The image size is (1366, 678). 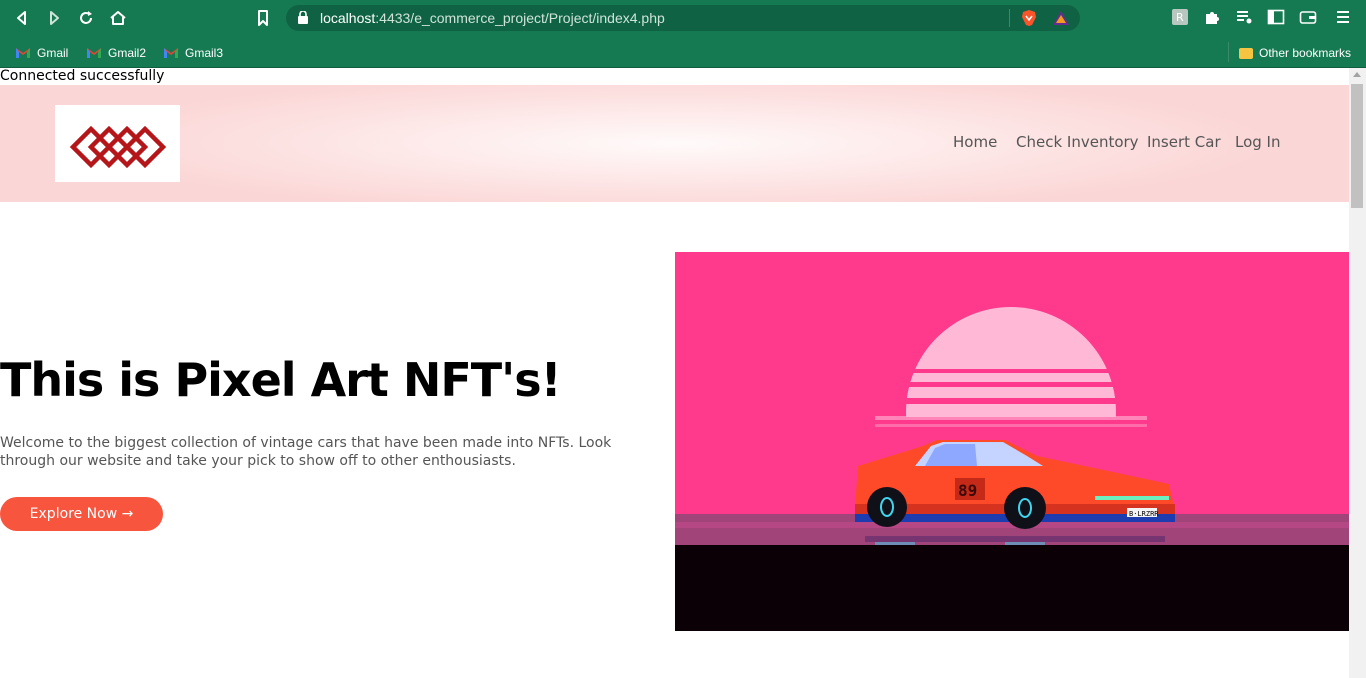 I want to click on logo-icon, so click(x=118, y=147).